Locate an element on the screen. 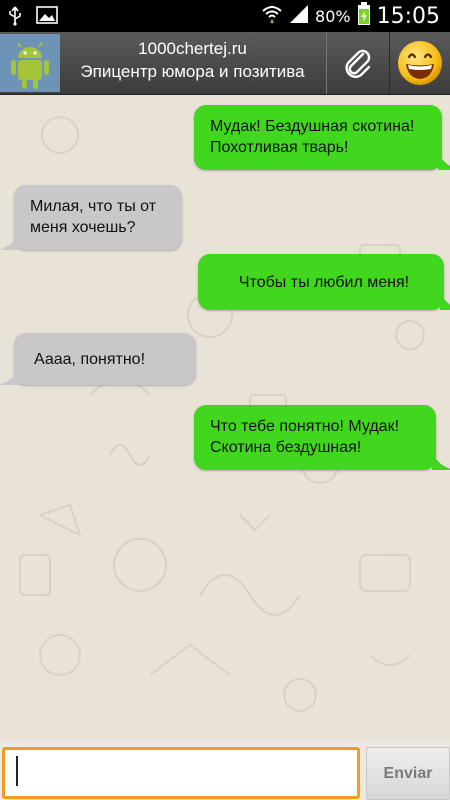 The image size is (450, 800). message-incoming: Милая, что ты от меня хочешь? is located at coordinates (91, 217).